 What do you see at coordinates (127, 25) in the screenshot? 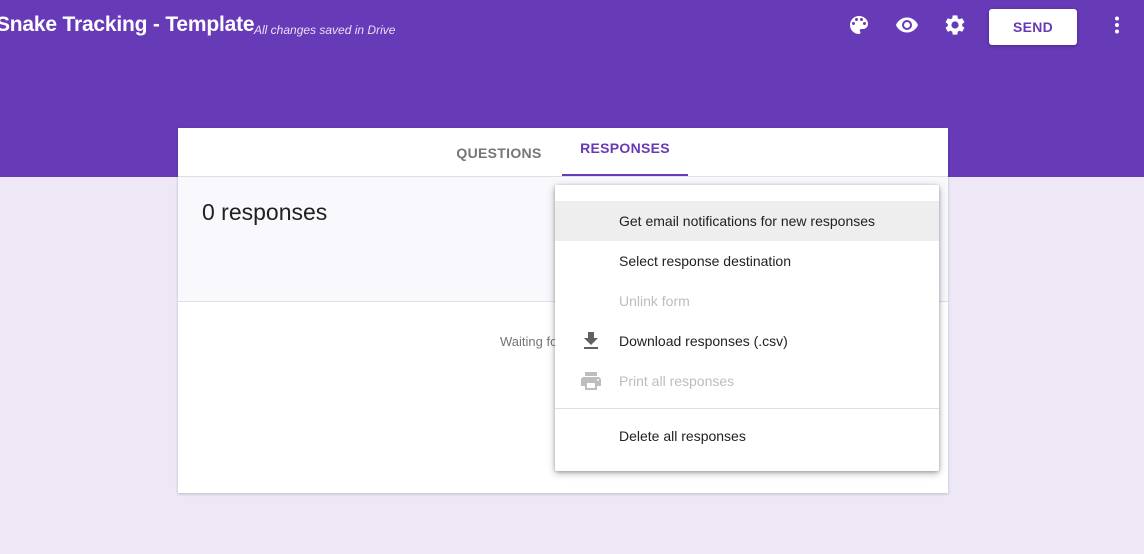
I see `form-title: Snake Tracking - Template` at bounding box center [127, 25].